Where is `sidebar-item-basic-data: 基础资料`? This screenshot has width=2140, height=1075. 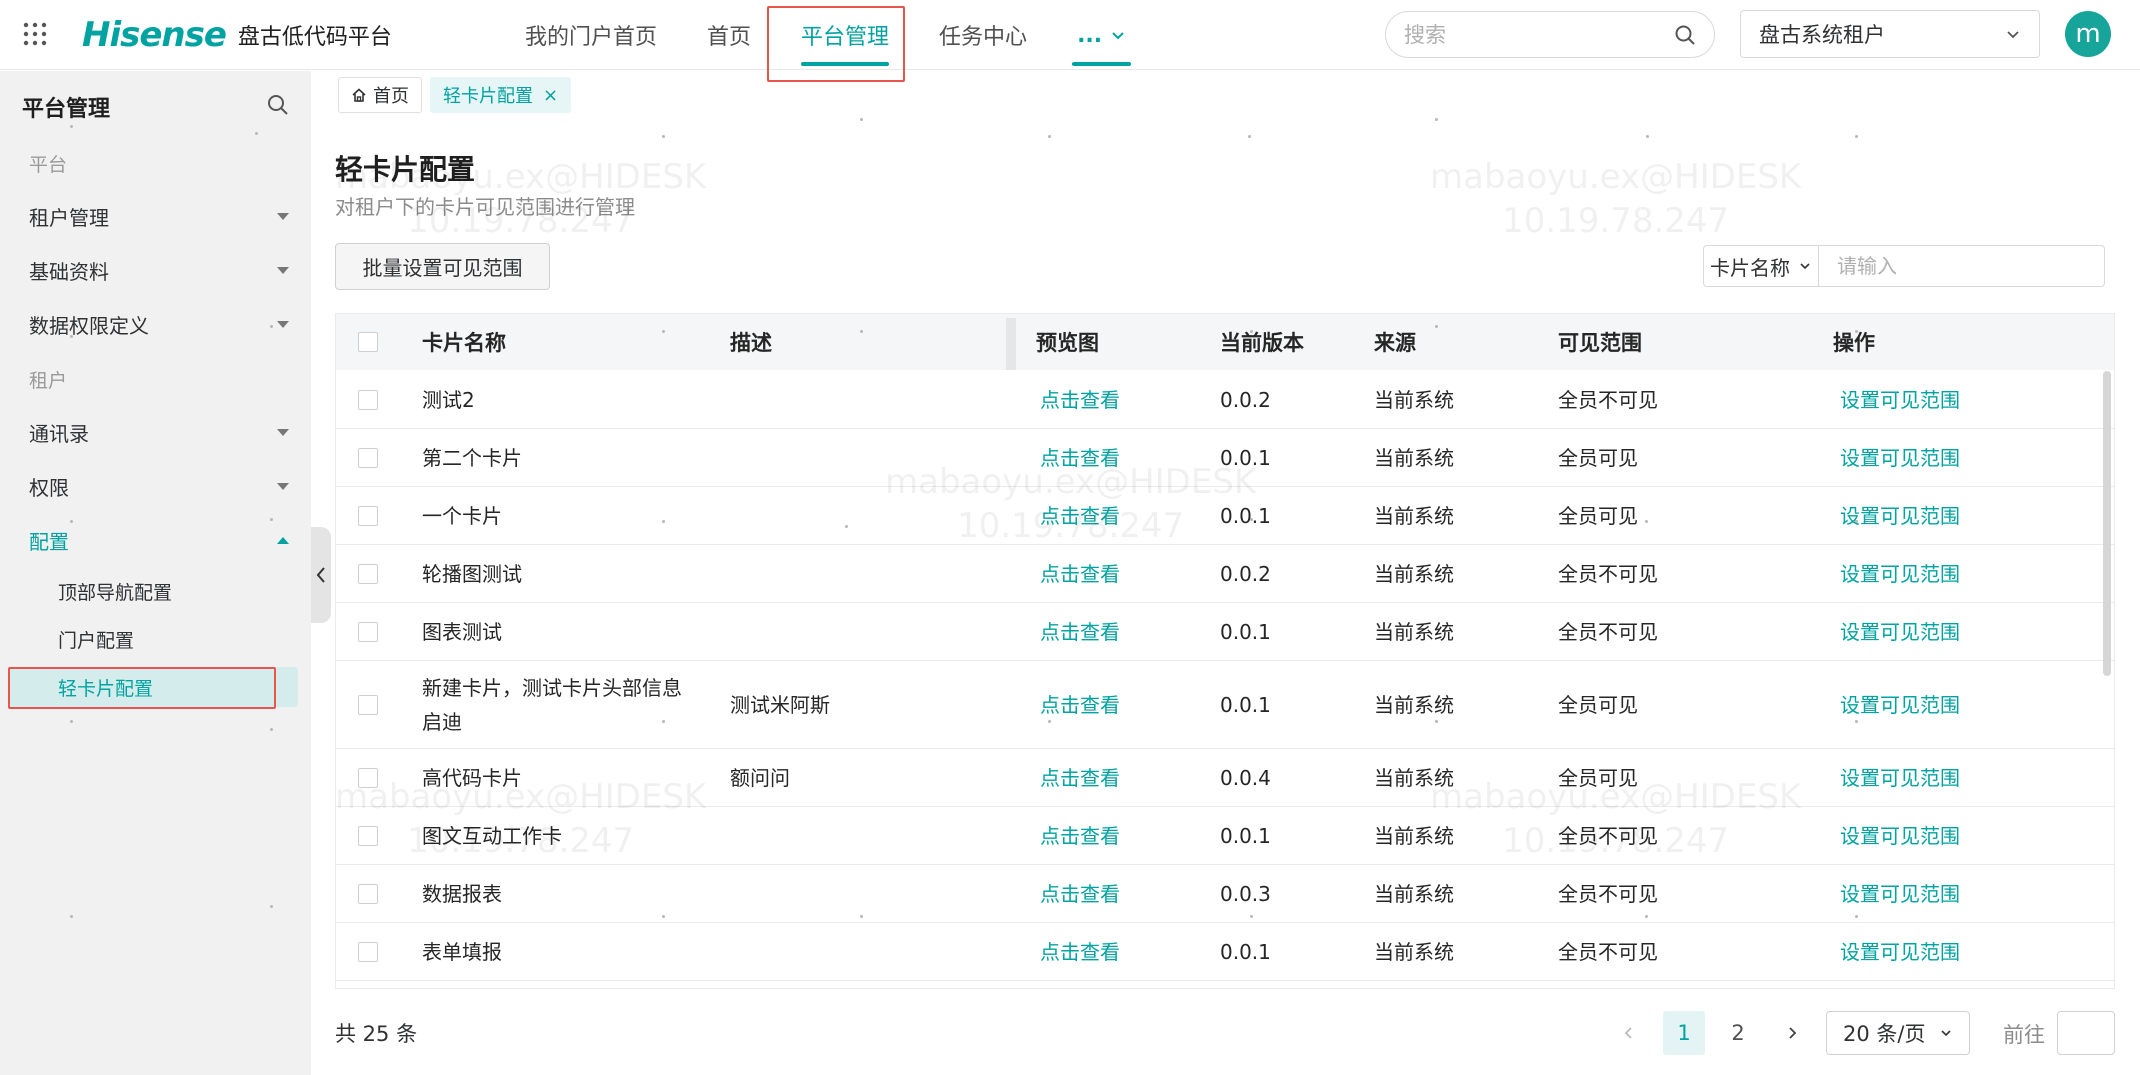
sidebar-item-basic-data: 基础资料 is located at coordinates (159, 270).